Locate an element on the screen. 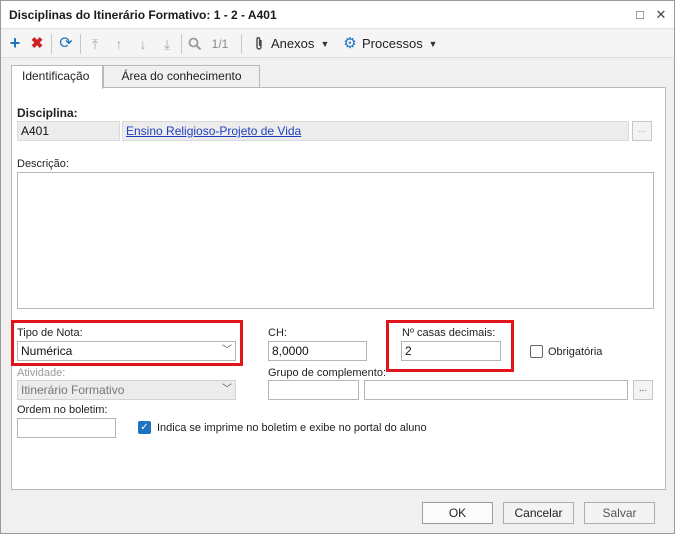 This screenshot has height=534, width=675. close-button: ✕ is located at coordinates (661, 15).